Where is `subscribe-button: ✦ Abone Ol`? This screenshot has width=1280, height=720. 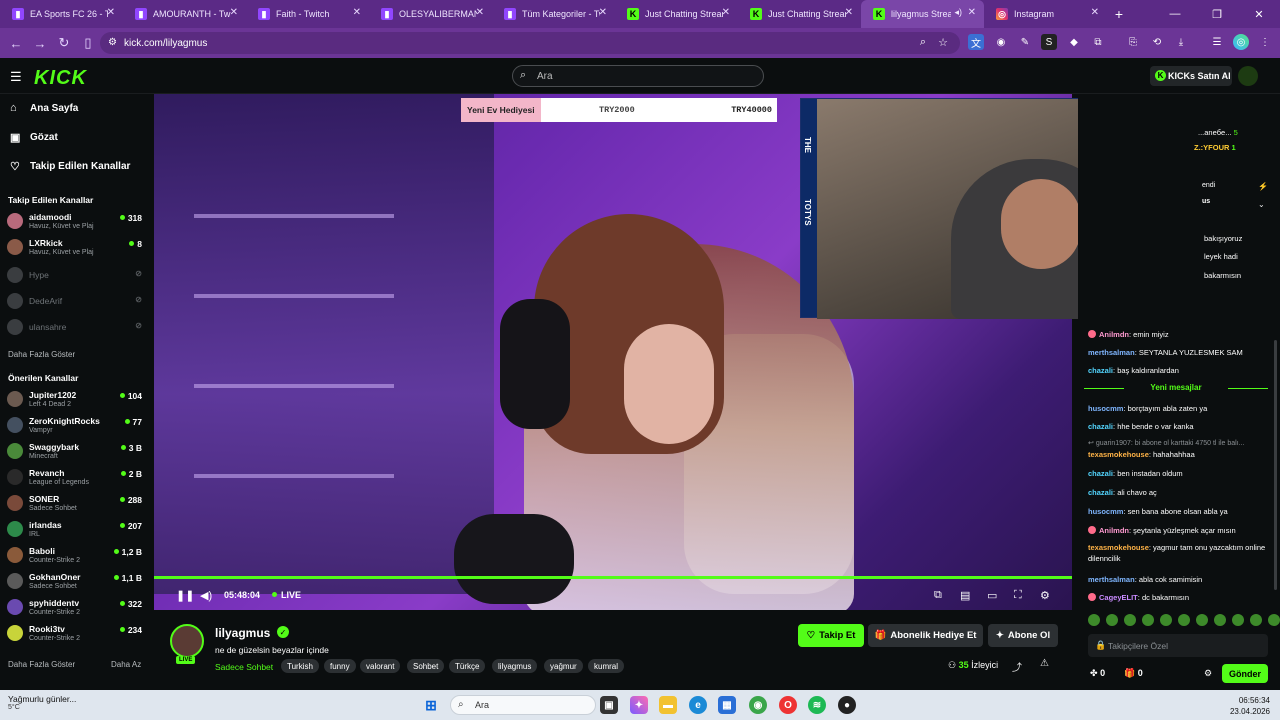
subscribe-button: ✦ Abone Ol is located at coordinates (1023, 635).